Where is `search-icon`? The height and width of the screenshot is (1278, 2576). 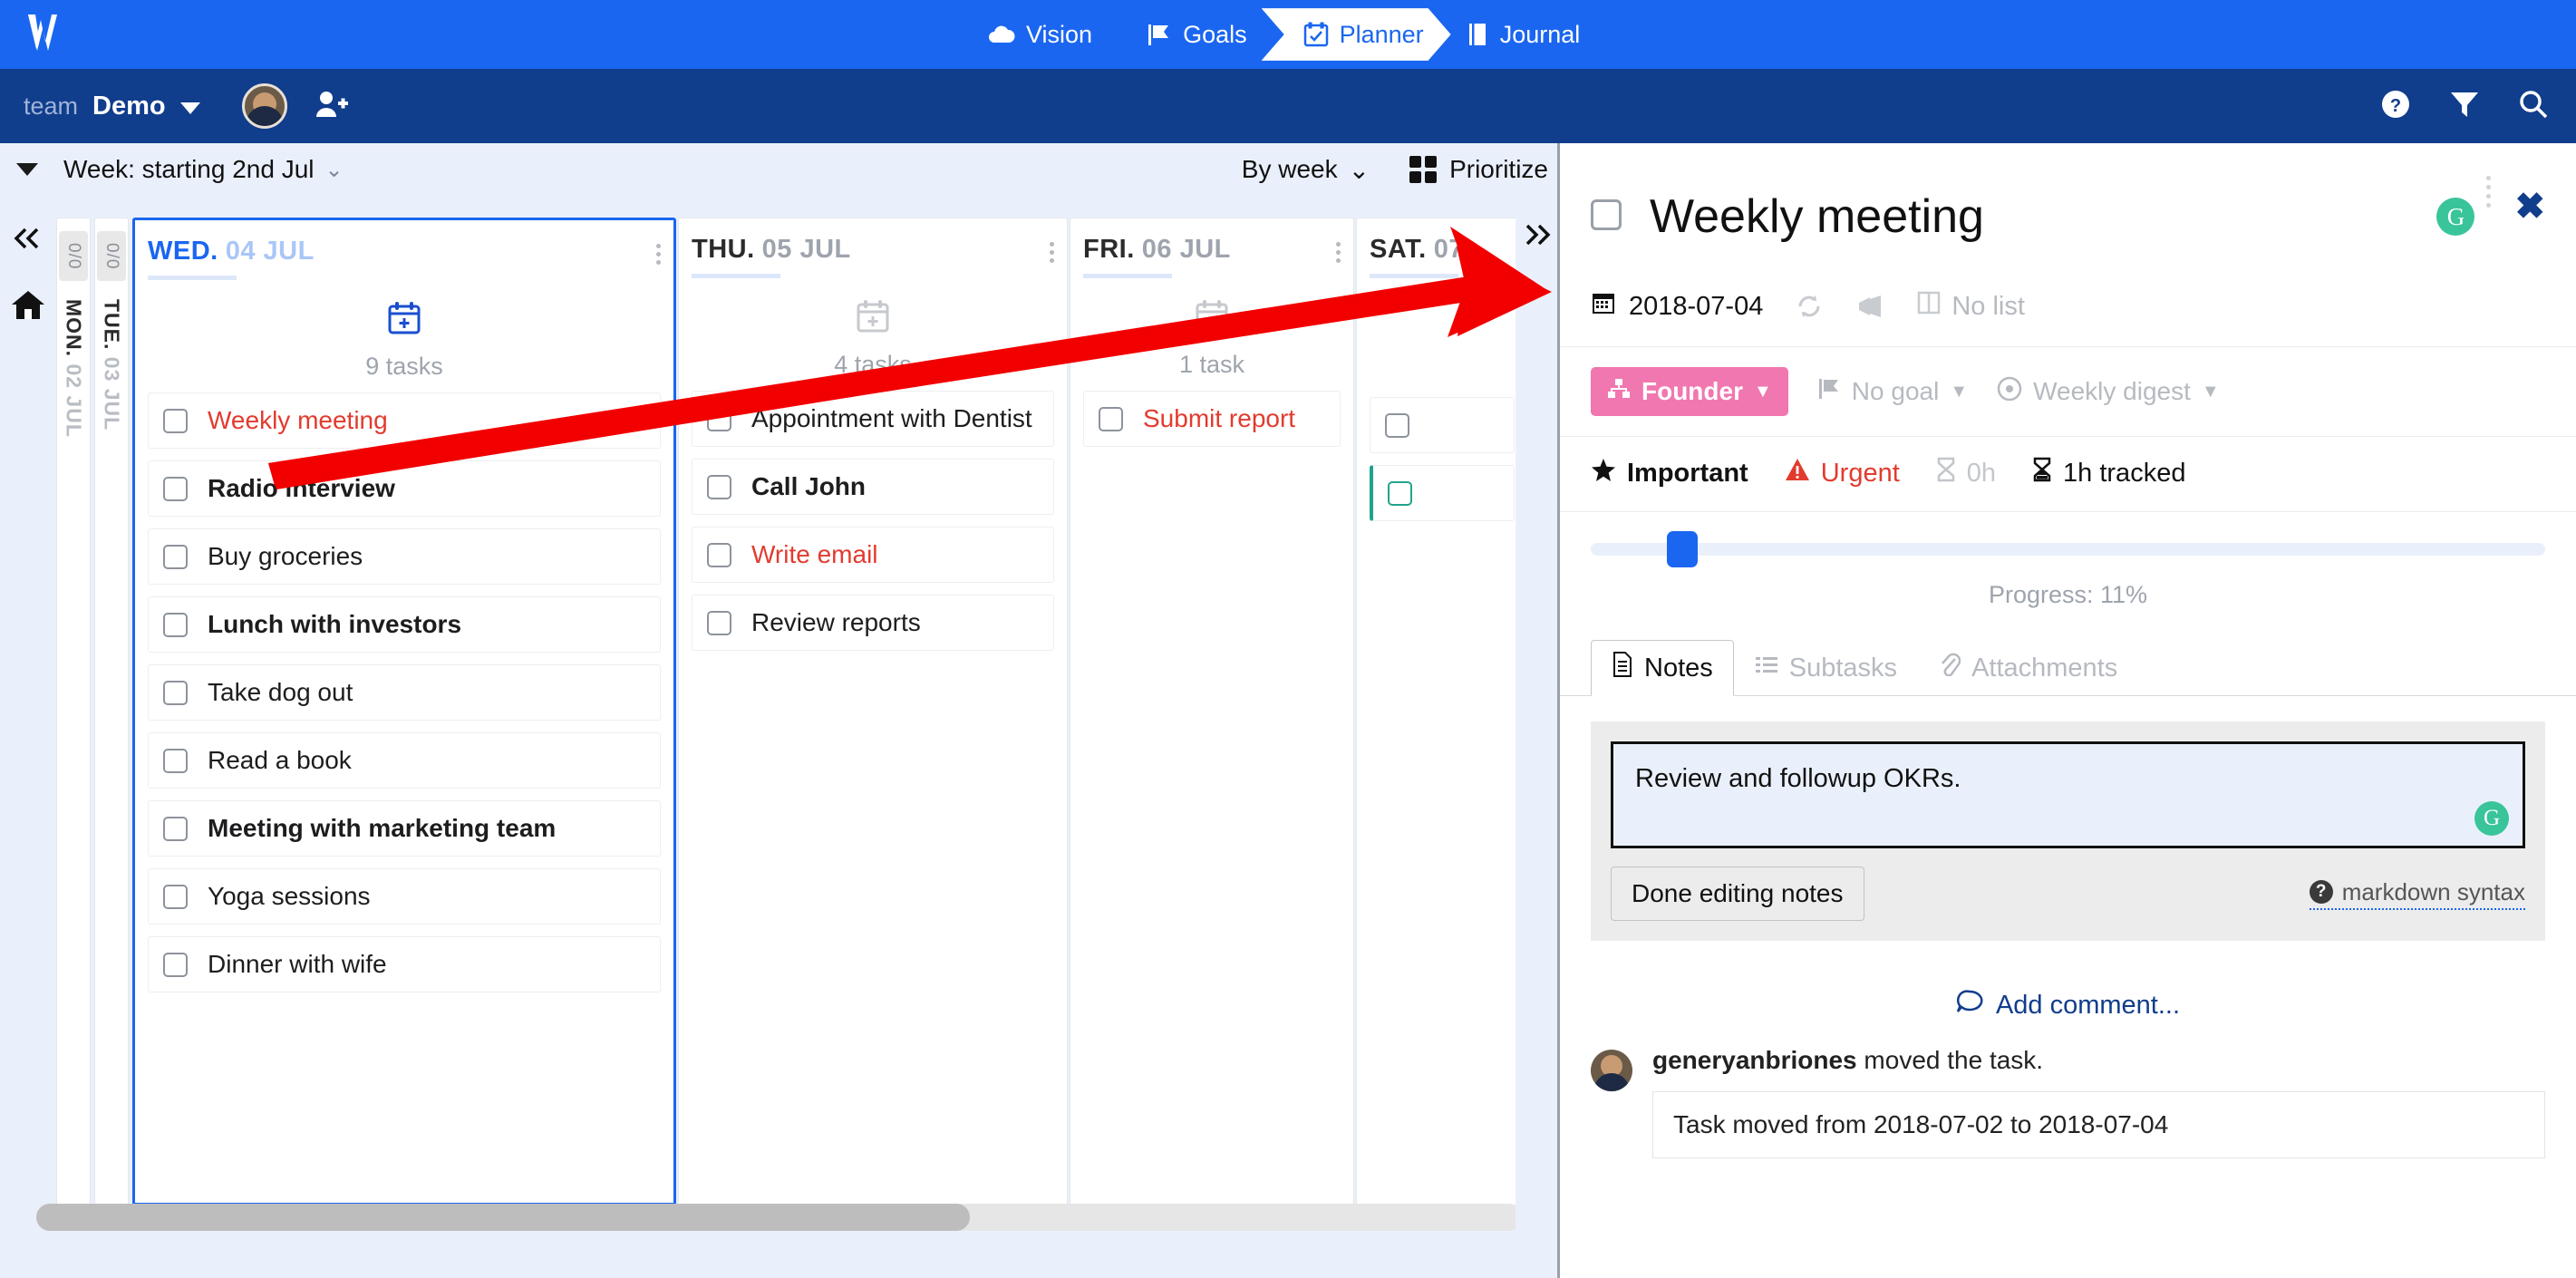 search-icon is located at coordinates (2533, 106).